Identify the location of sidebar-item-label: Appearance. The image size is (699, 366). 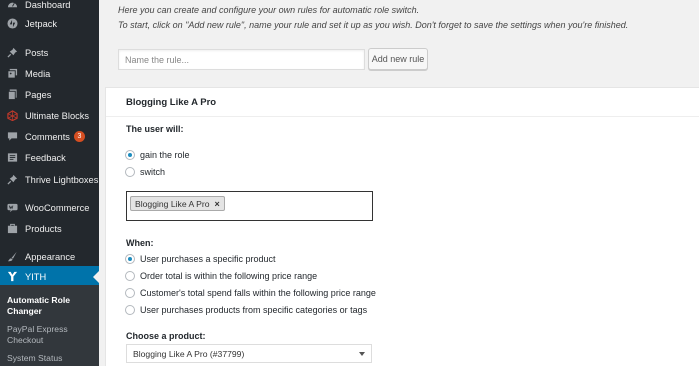
(50, 256).